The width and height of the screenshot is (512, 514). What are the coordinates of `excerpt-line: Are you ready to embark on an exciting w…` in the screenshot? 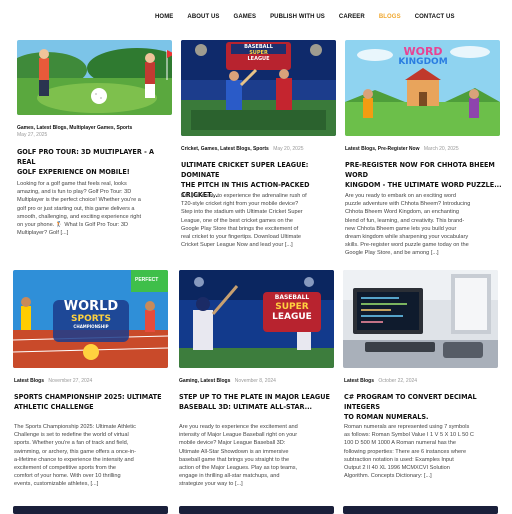 It's located at (401, 196).